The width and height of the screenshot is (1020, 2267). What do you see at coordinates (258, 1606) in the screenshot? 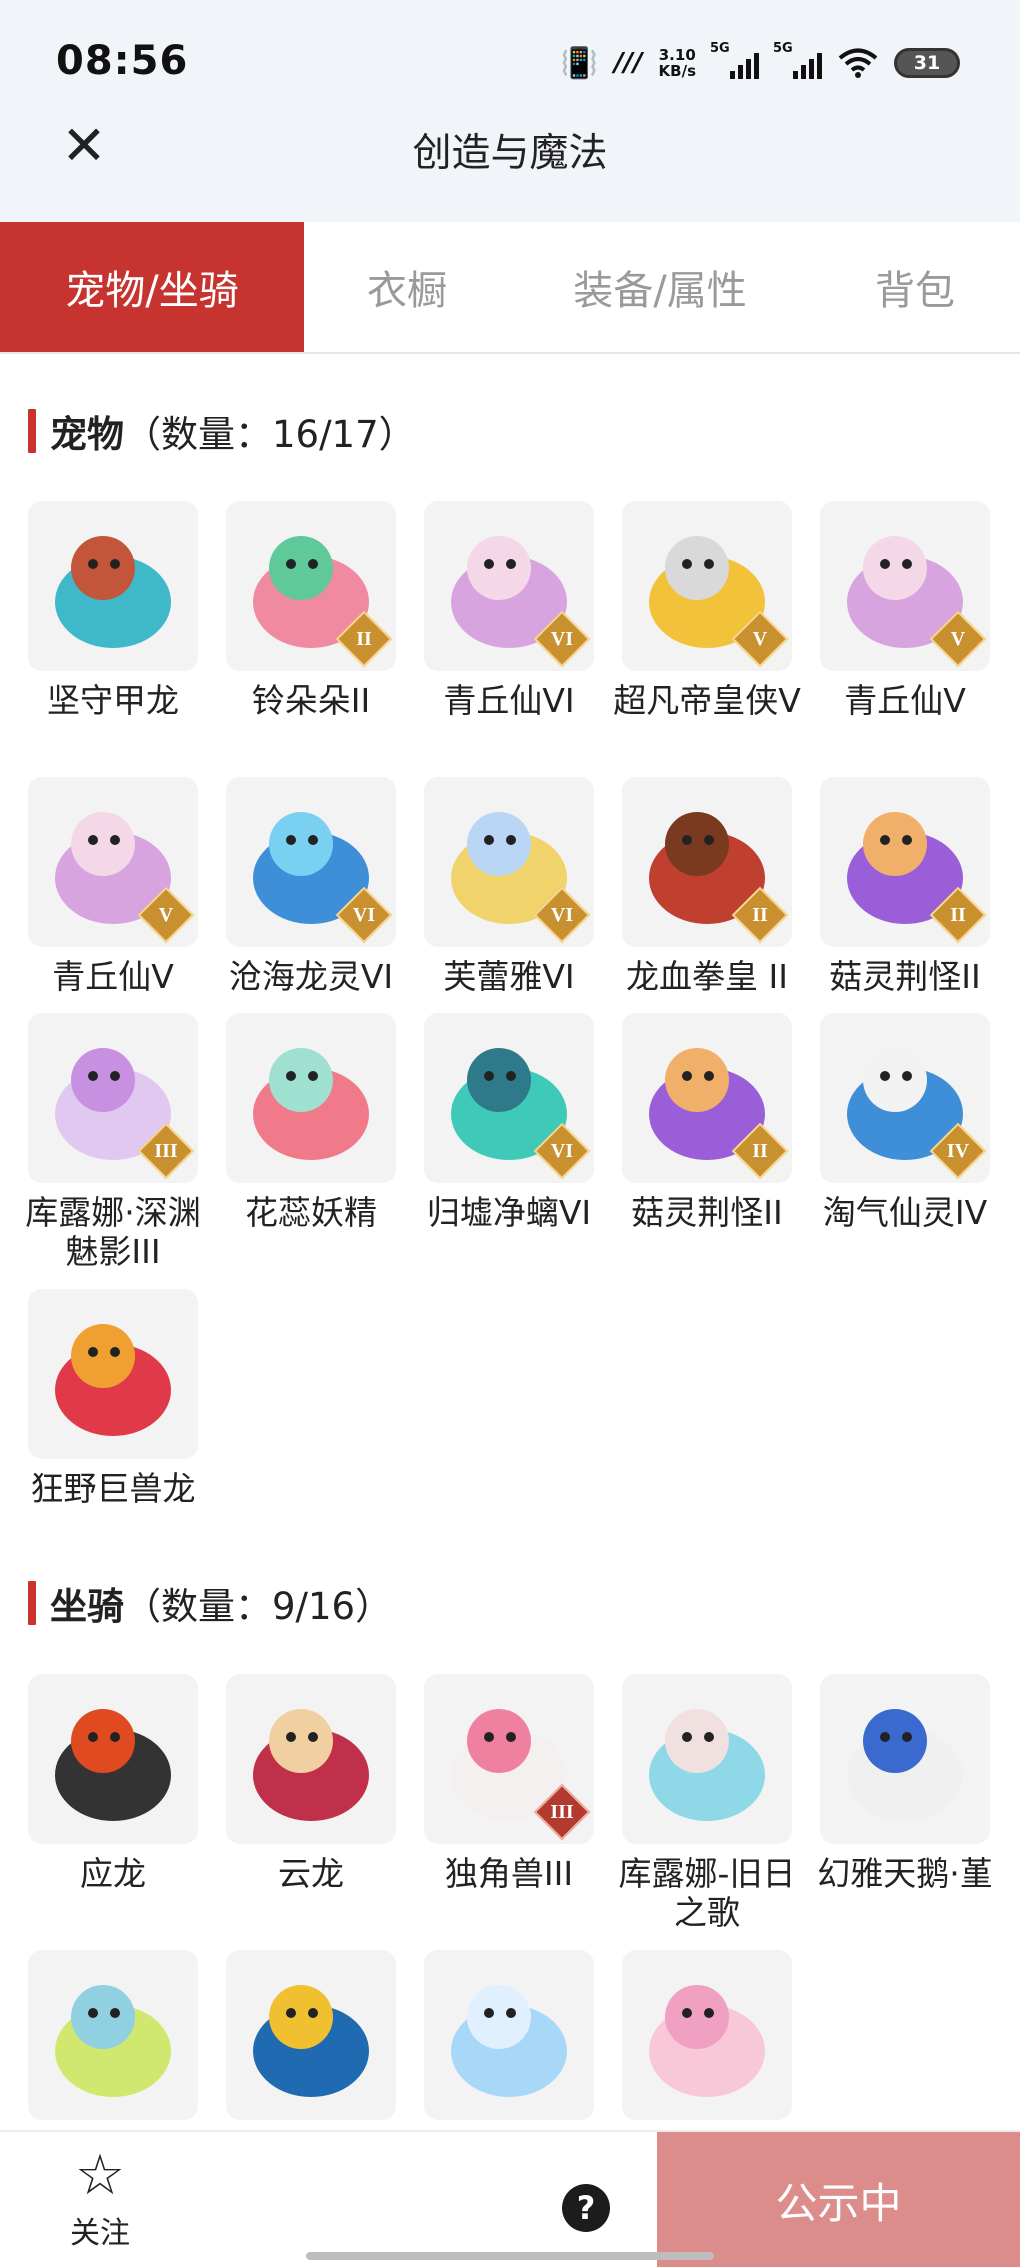
I see `section-count: （数量：9/16）` at bounding box center [258, 1606].